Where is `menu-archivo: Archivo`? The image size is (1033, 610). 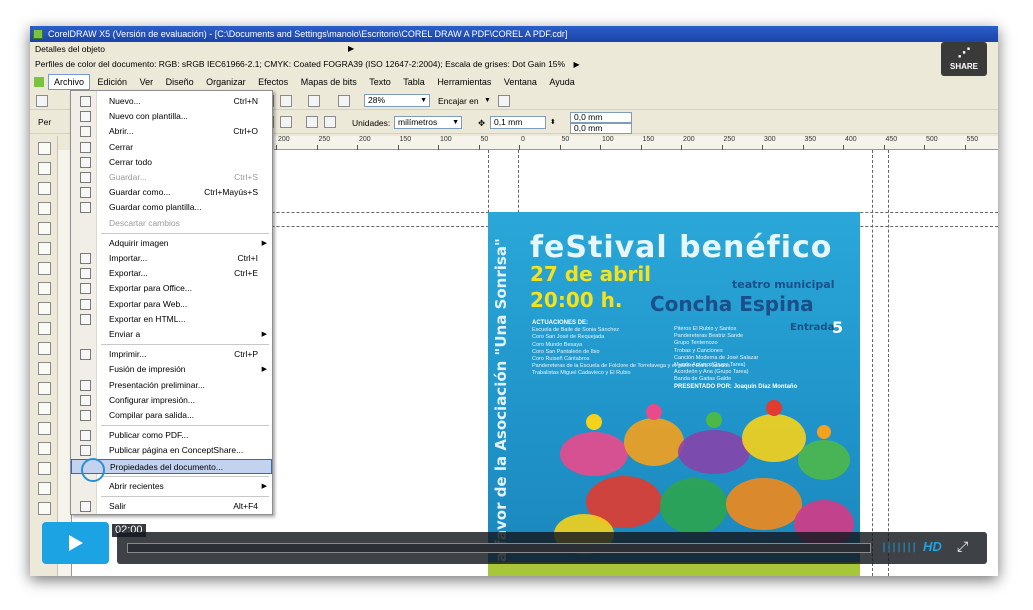
menu-archivo: Archivo is located at coordinates (69, 82).